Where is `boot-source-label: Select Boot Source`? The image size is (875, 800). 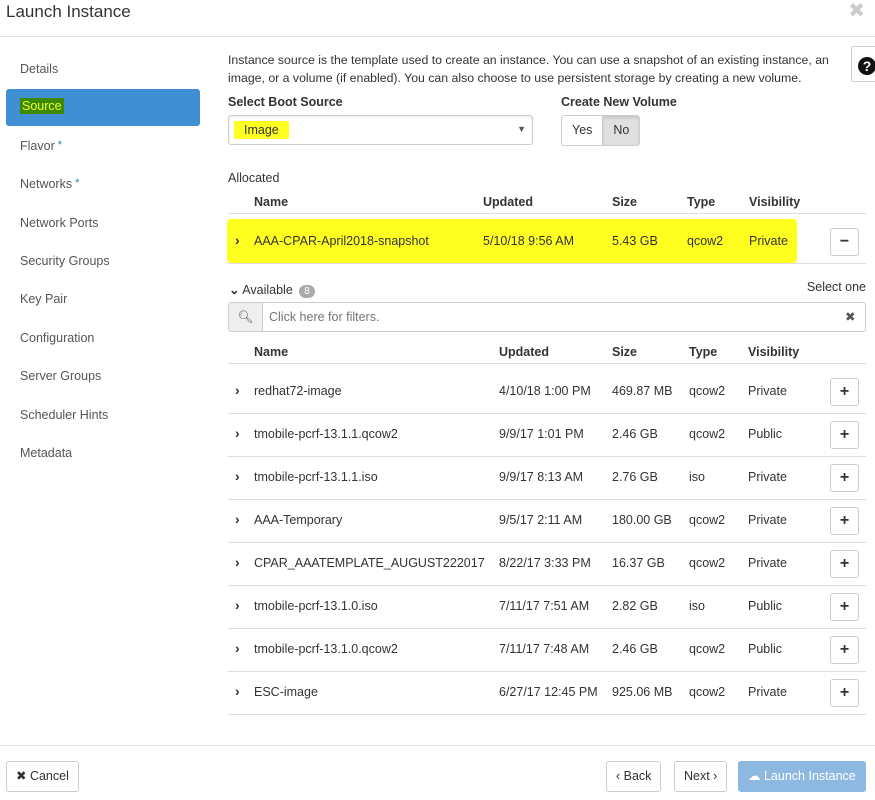 boot-source-label: Select Boot Source is located at coordinates (285, 102).